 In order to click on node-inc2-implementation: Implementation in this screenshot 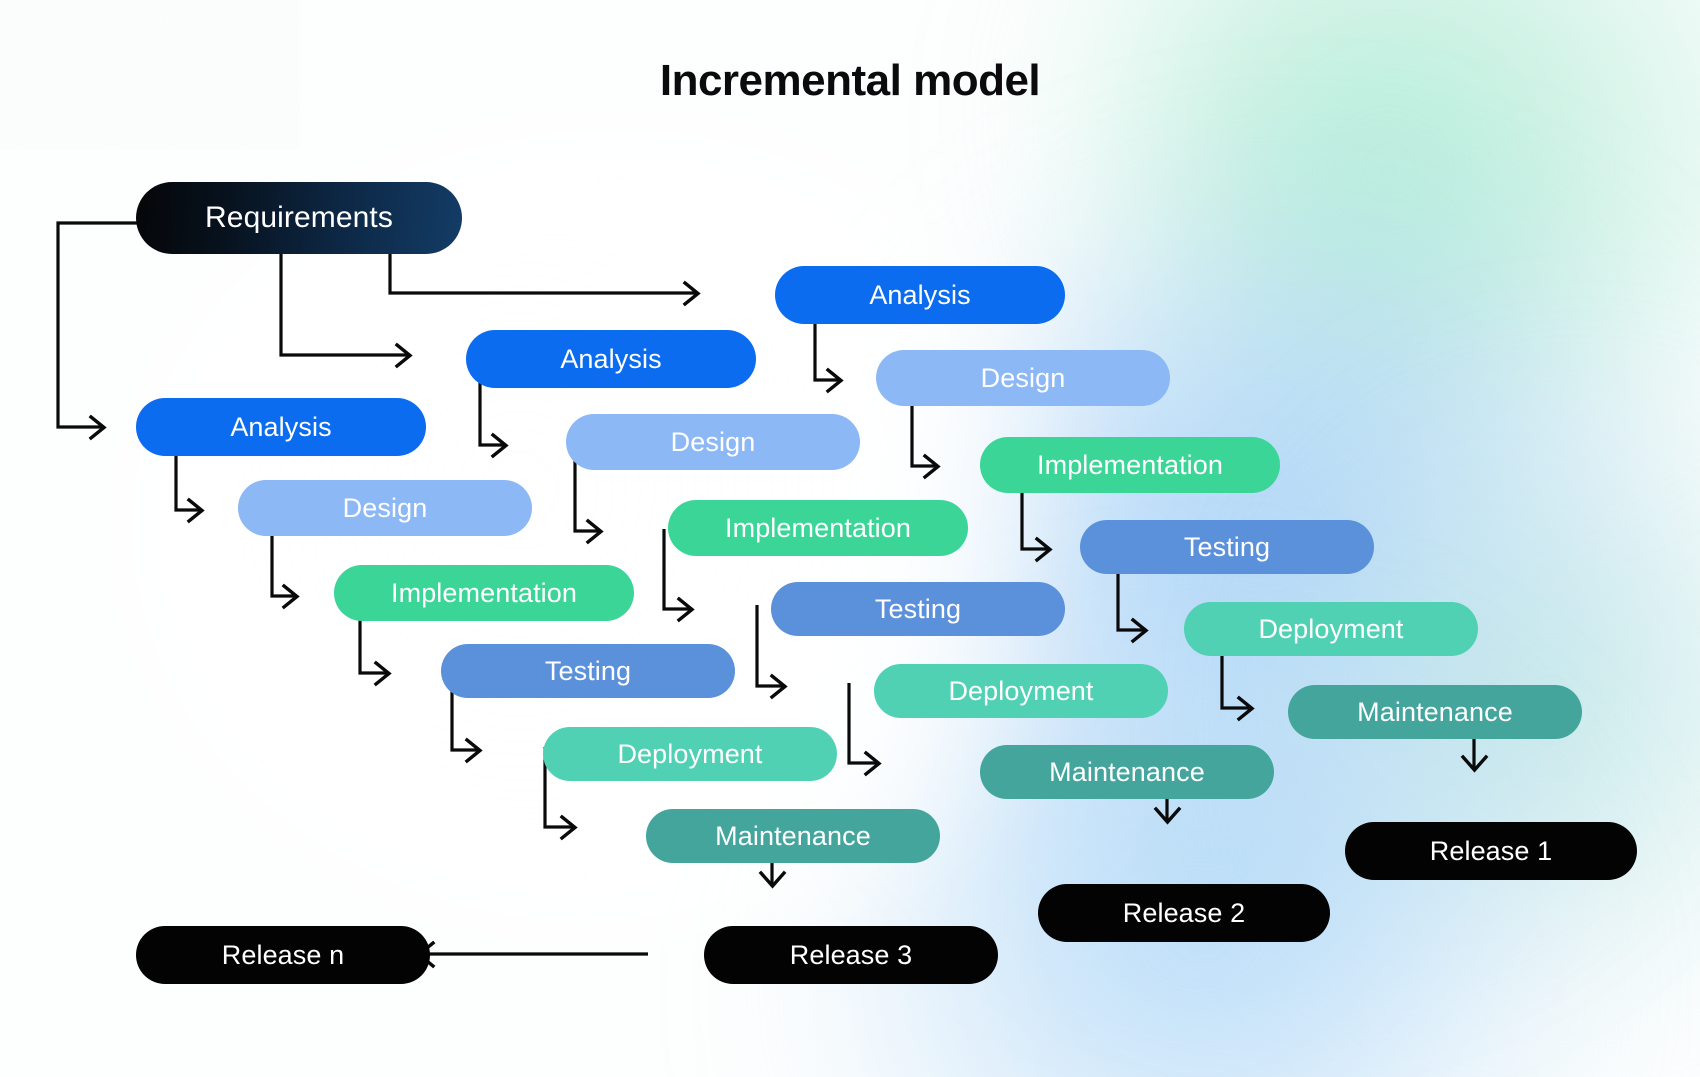, I will do `click(818, 528)`.